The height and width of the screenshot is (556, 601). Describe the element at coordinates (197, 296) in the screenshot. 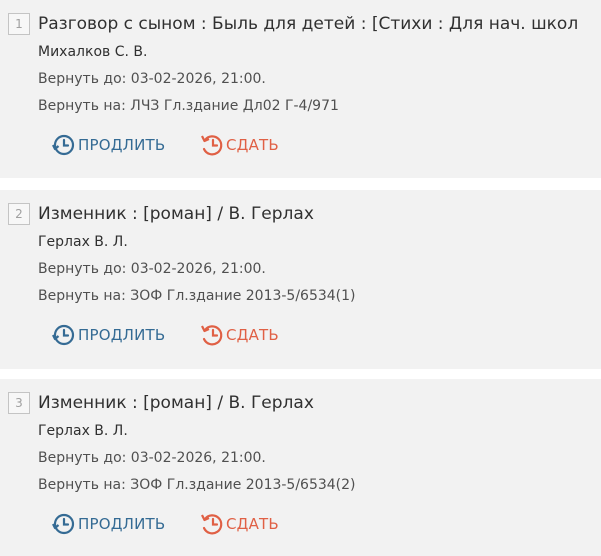

I see `return-location: Вернуть на: ЗОФ Гл.здание 2013-5/6534(1)` at that location.